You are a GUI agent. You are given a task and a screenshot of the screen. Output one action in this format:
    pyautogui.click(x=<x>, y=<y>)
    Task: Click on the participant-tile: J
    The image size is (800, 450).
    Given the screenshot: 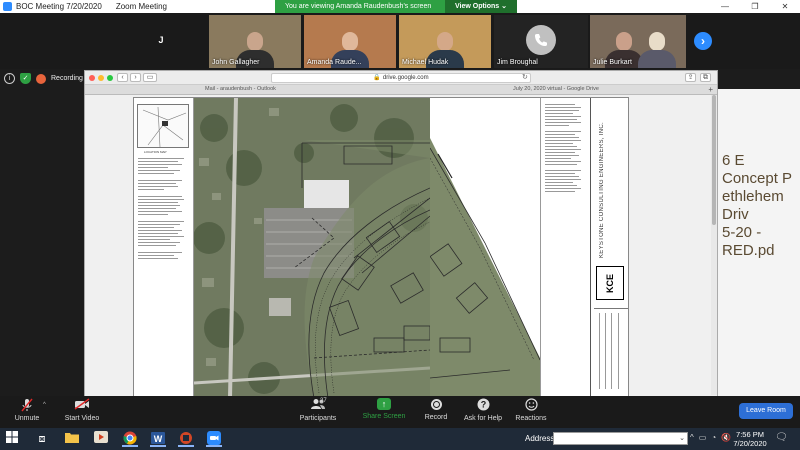 What is the action you would take?
    pyautogui.click(x=161, y=41)
    